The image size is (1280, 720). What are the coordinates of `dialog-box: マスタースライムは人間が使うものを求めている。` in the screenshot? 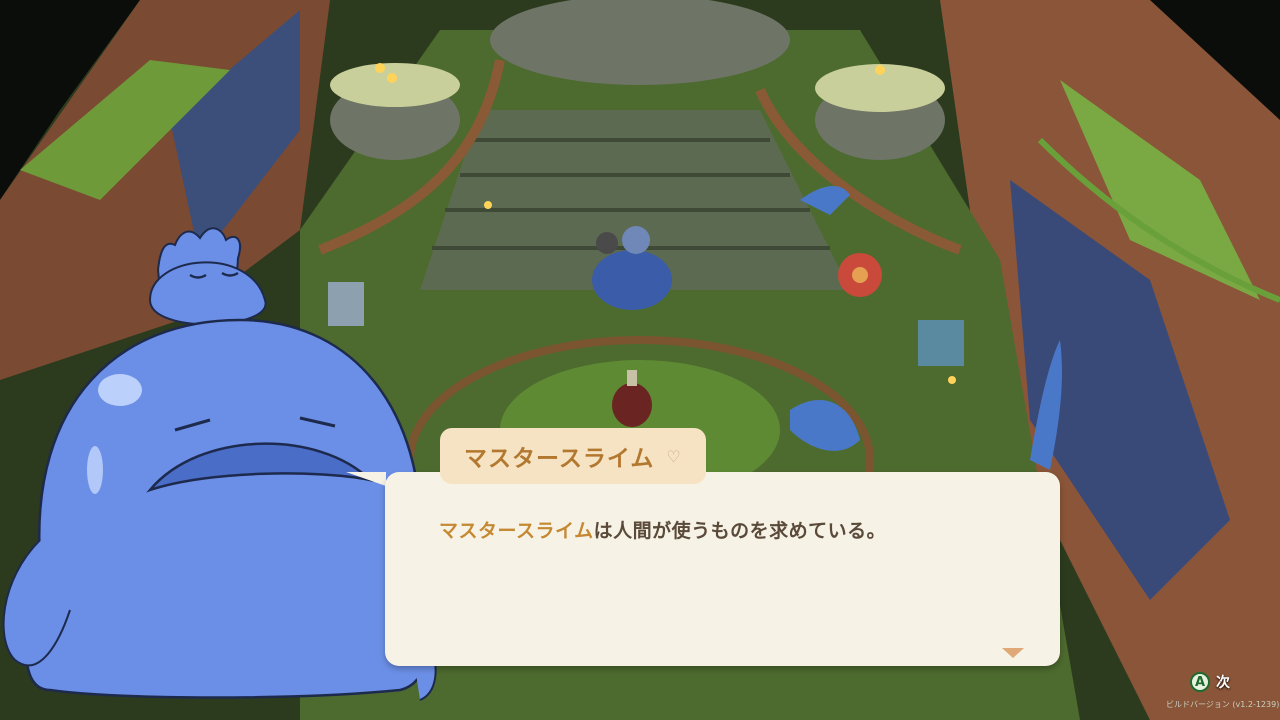 It's located at (722, 569).